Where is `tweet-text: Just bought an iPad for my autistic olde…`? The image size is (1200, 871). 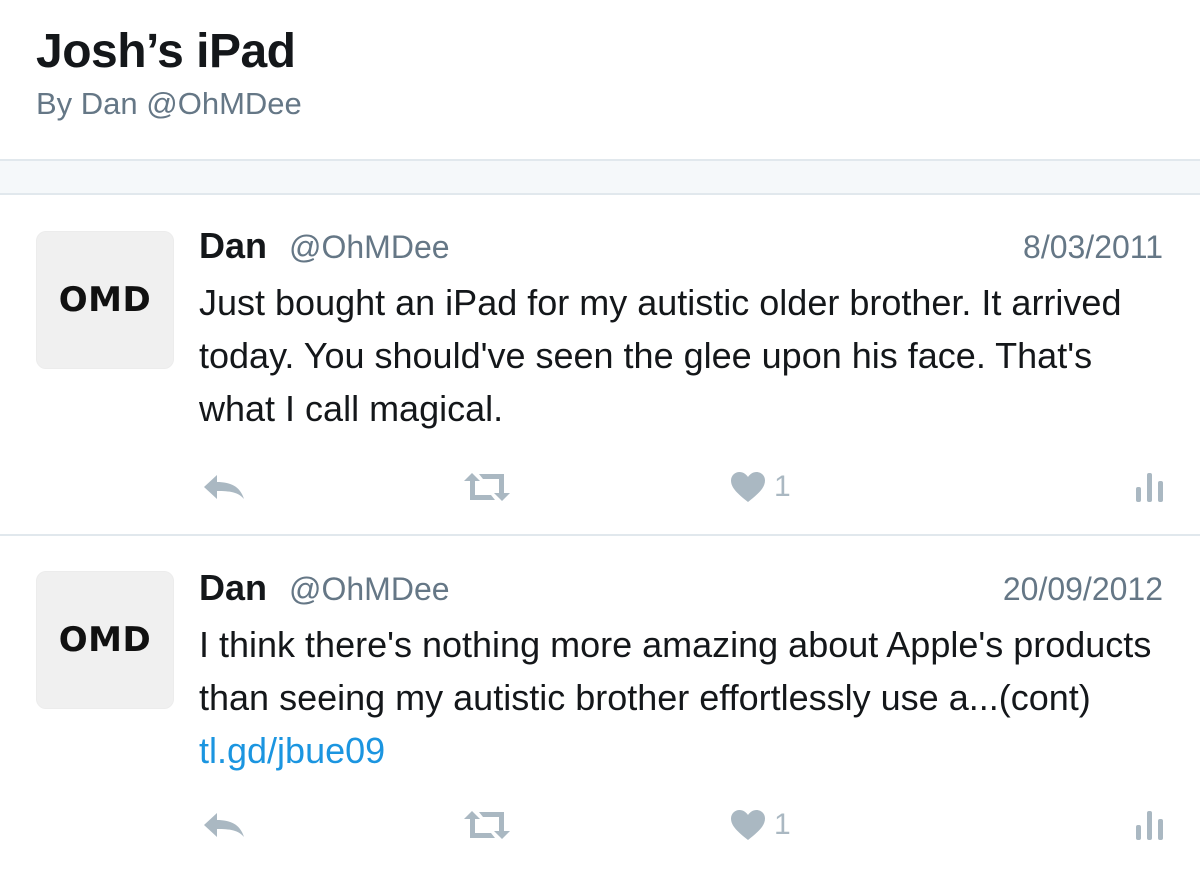 tweet-text: Just bought an iPad for my autistic olde… is located at coordinates (684, 355).